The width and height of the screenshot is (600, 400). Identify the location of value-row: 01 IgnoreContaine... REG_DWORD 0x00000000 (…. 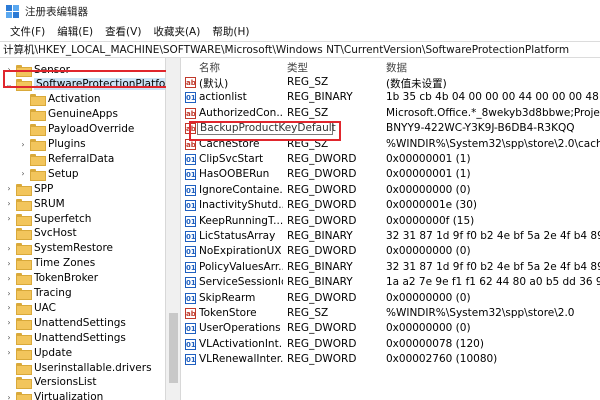
(390, 190).